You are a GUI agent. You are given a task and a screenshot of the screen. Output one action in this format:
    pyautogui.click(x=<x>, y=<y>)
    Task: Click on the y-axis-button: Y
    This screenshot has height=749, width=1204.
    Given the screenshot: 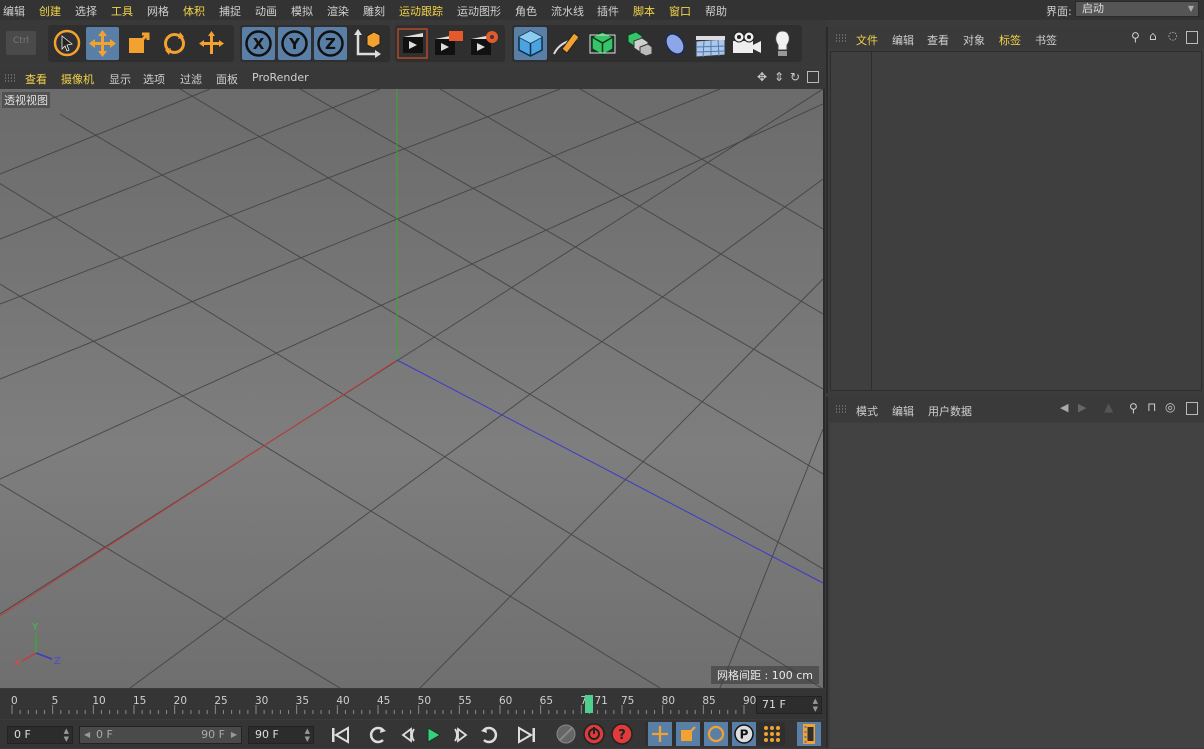 What is the action you would take?
    pyautogui.click(x=294, y=43)
    